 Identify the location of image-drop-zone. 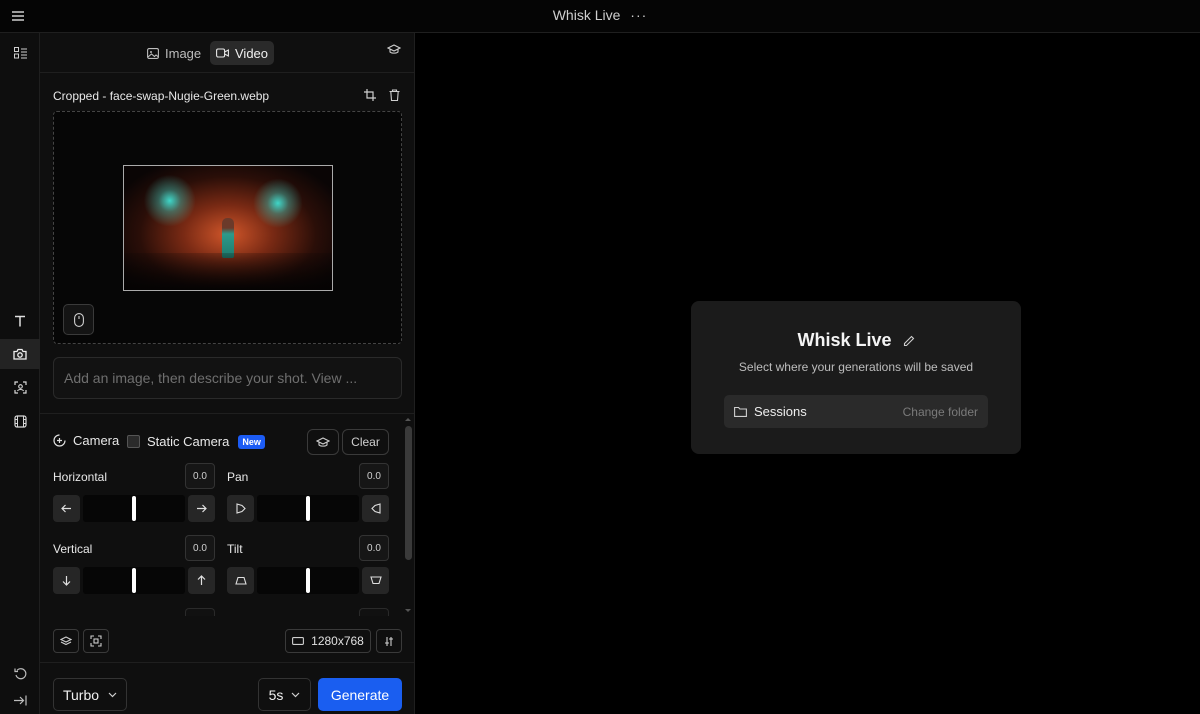
(227, 227).